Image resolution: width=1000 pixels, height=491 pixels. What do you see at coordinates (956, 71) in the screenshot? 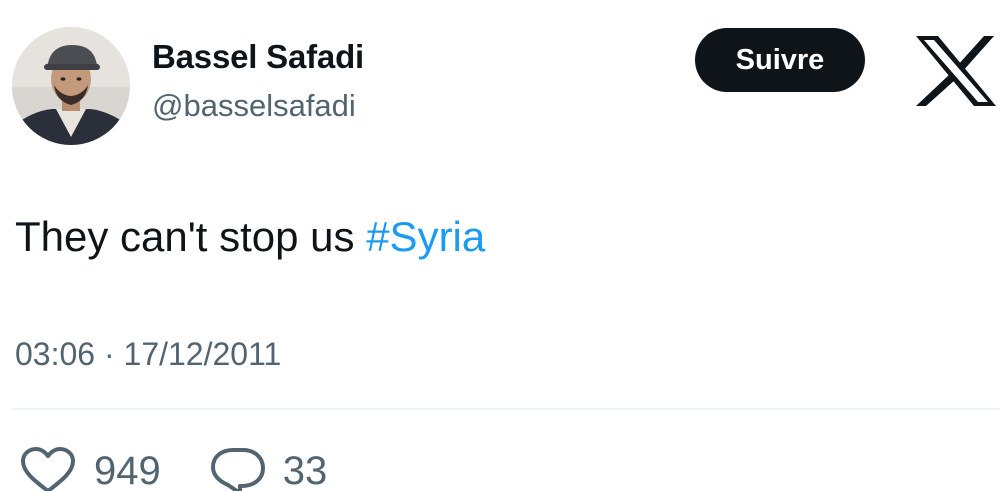
I see `x-logo-icon` at bounding box center [956, 71].